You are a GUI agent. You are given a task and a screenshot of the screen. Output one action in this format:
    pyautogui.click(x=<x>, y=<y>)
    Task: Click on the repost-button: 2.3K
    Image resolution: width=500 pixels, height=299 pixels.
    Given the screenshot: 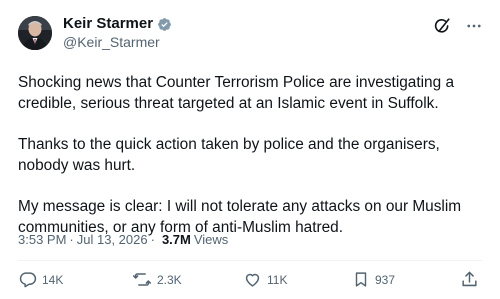 What is the action you would take?
    pyautogui.click(x=157, y=279)
    